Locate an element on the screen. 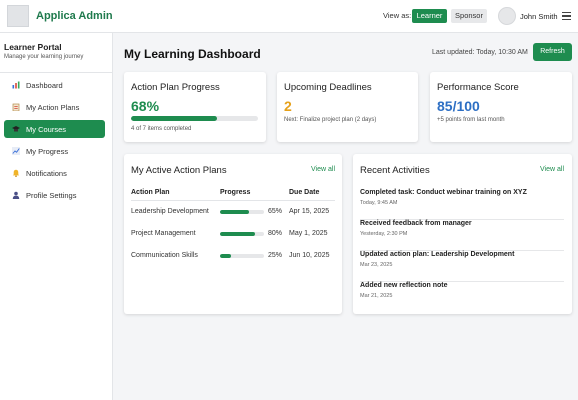 The image size is (578, 400). progress-value: 68% is located at coordinates (145, 106).